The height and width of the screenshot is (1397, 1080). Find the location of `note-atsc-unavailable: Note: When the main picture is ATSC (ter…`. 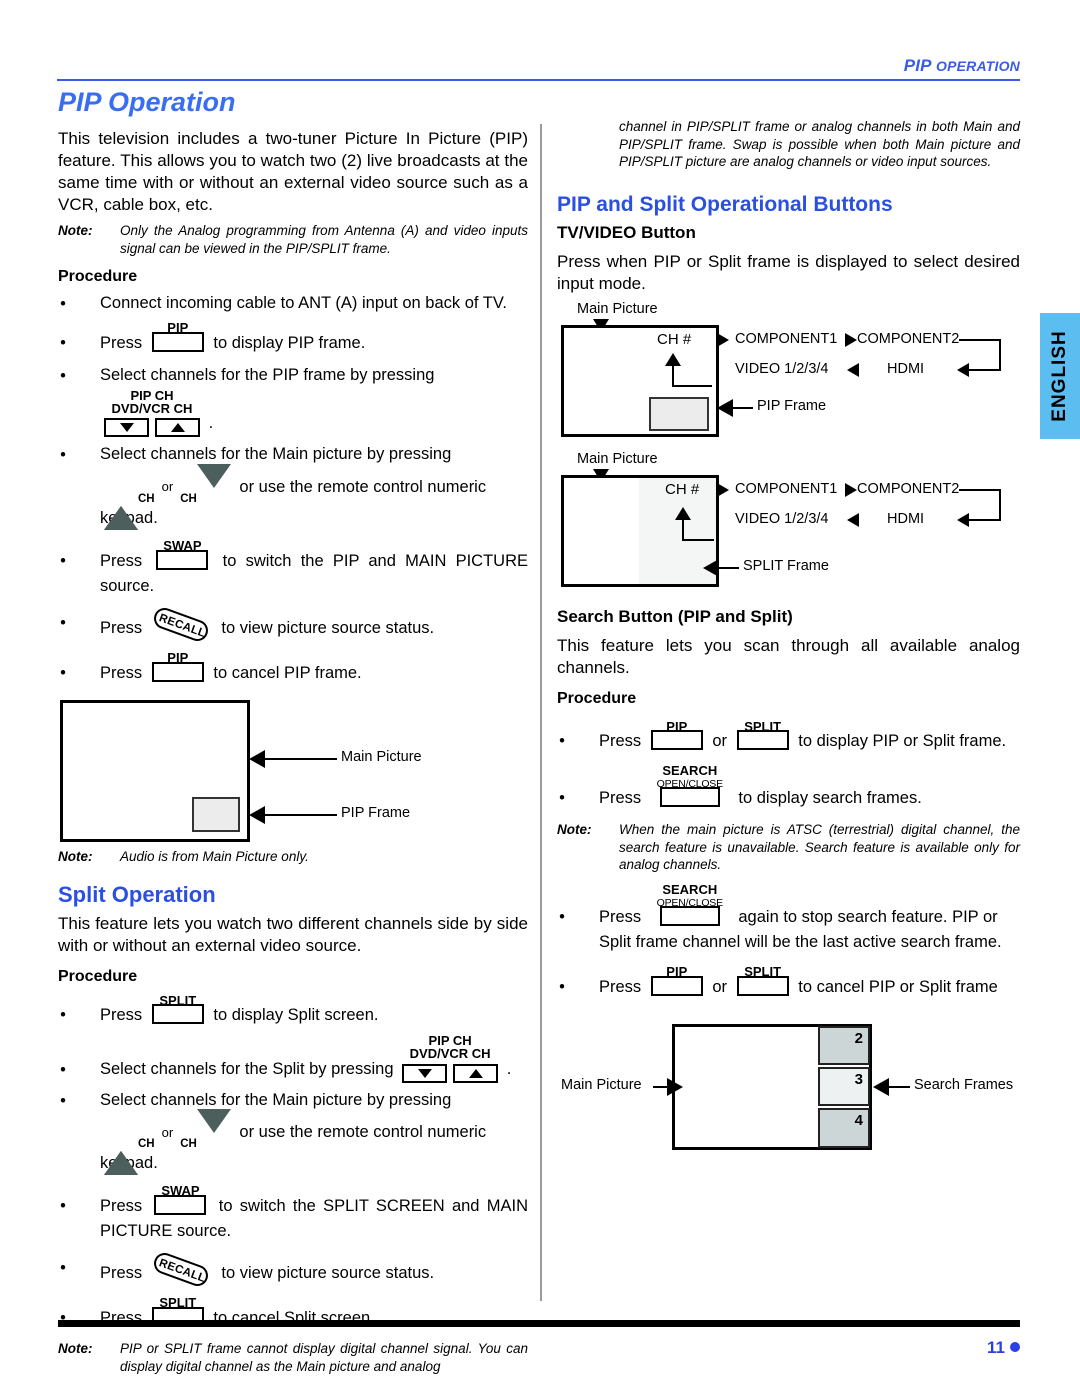

note-atsc-unavailable: Note: When the main picture is ATSC (ter… is located at coordinates (788, 847).